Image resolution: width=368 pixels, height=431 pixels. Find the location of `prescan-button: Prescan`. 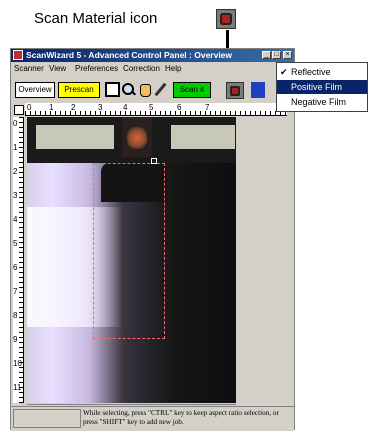

prescan-button: Prescan is located at coordinates (79, 90).